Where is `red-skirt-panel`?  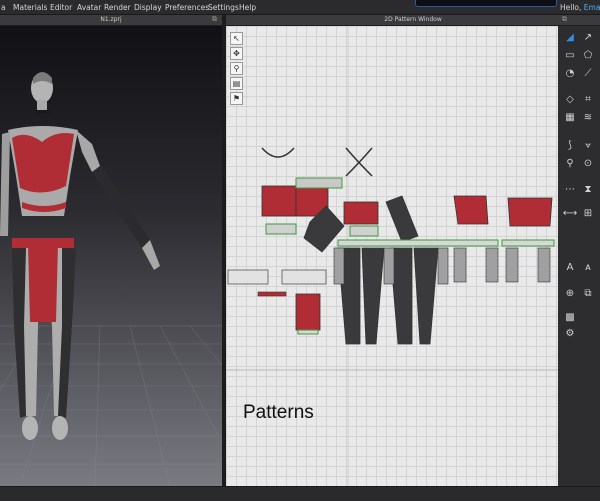
red-skirt-panel is located at coordinates (43, 283).